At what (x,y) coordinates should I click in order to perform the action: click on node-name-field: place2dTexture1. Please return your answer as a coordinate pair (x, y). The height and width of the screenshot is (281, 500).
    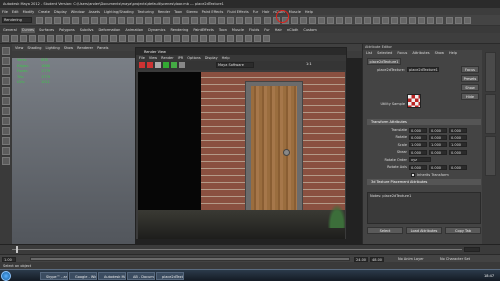
    Looking at the image, I should click on (423, 69).